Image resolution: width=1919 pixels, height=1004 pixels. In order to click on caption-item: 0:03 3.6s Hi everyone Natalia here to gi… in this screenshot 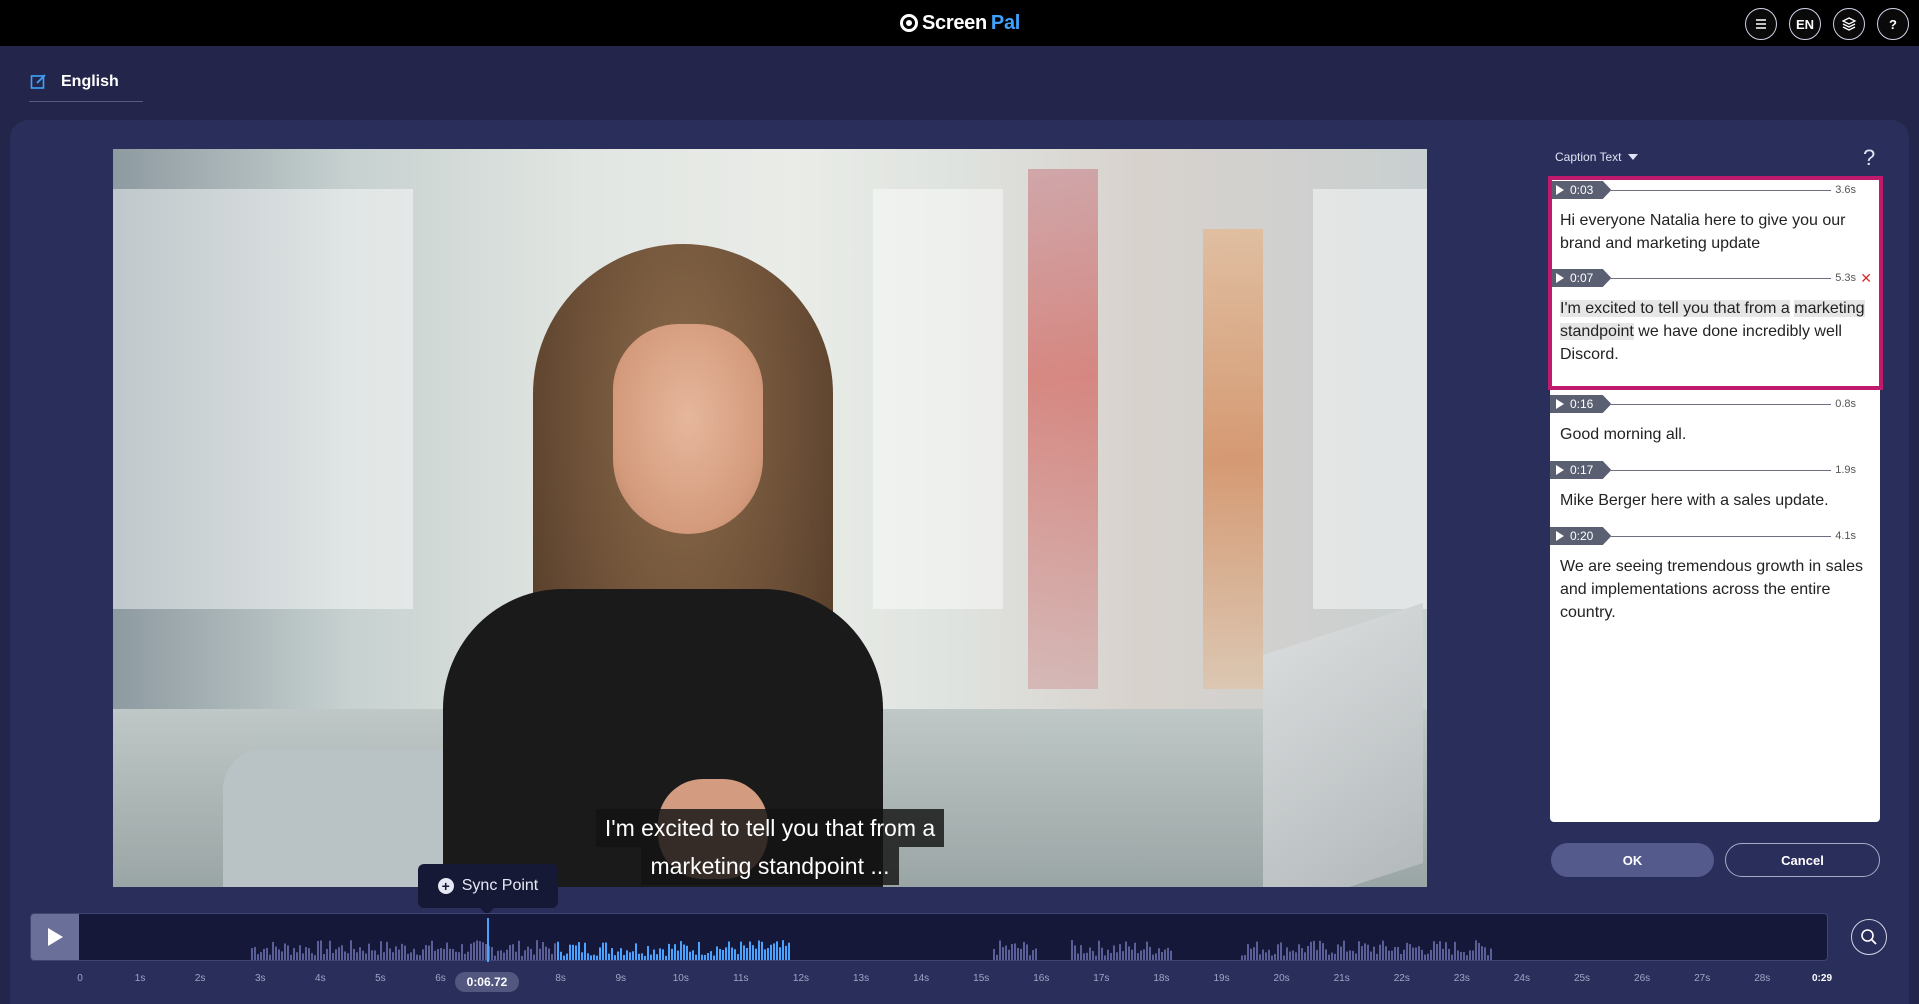, I will do `click(1715, 218)`.